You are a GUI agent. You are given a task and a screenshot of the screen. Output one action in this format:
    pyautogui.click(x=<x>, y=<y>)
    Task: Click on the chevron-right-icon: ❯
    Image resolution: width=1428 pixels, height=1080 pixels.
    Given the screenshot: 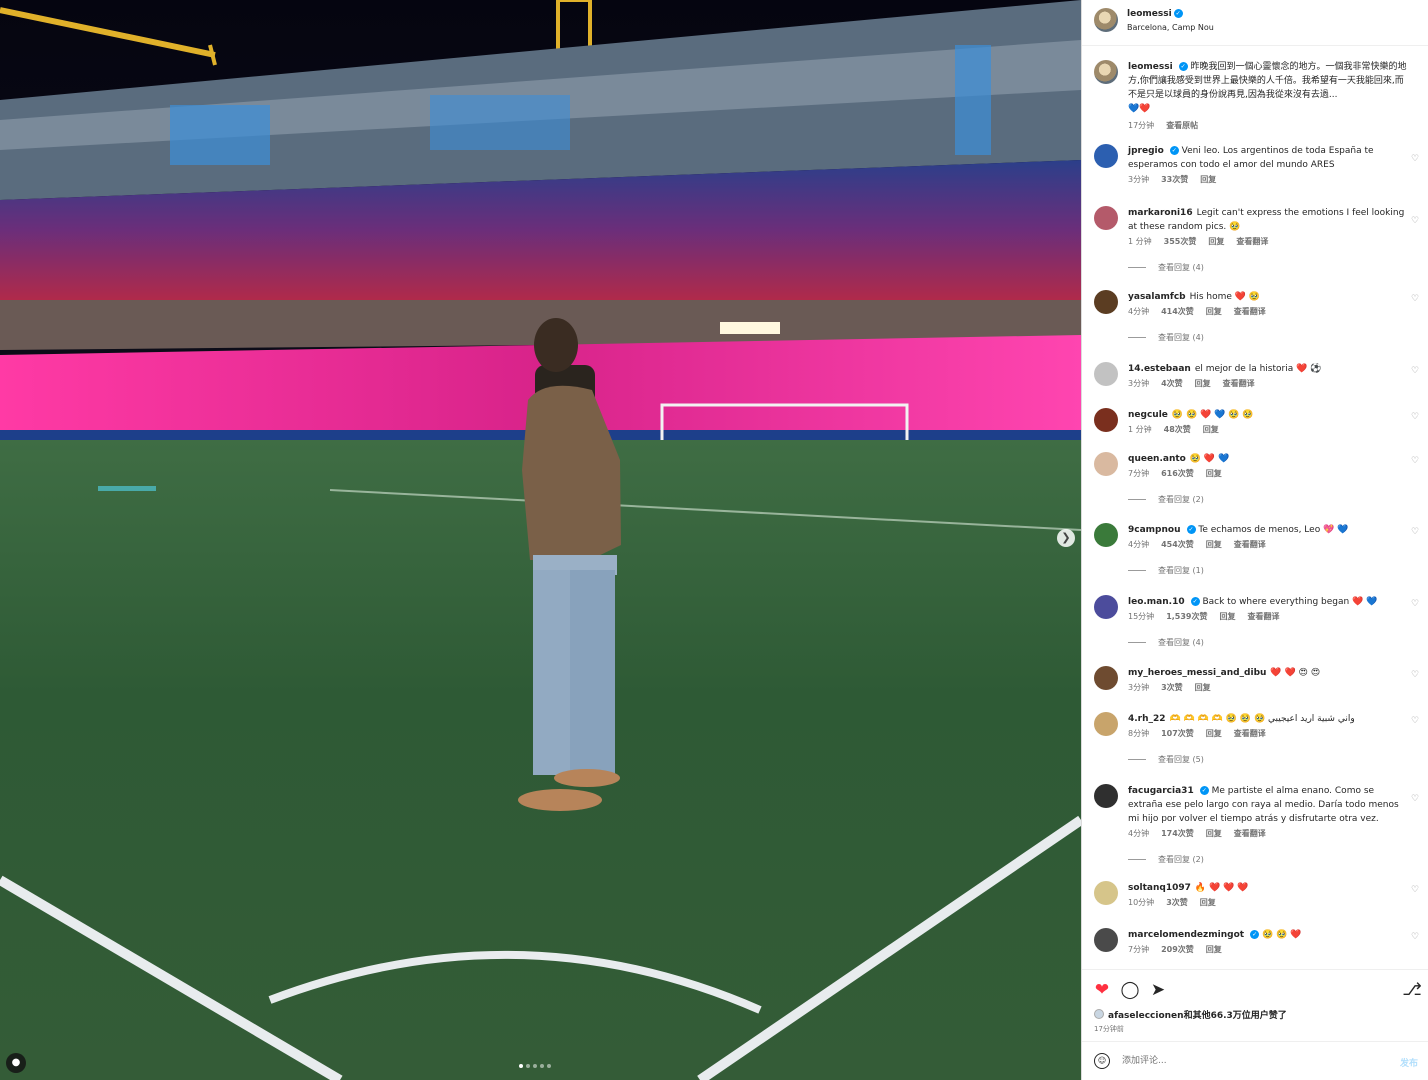 What is the action you would take?
    pyautogui.click(x=1066, y=538)
    